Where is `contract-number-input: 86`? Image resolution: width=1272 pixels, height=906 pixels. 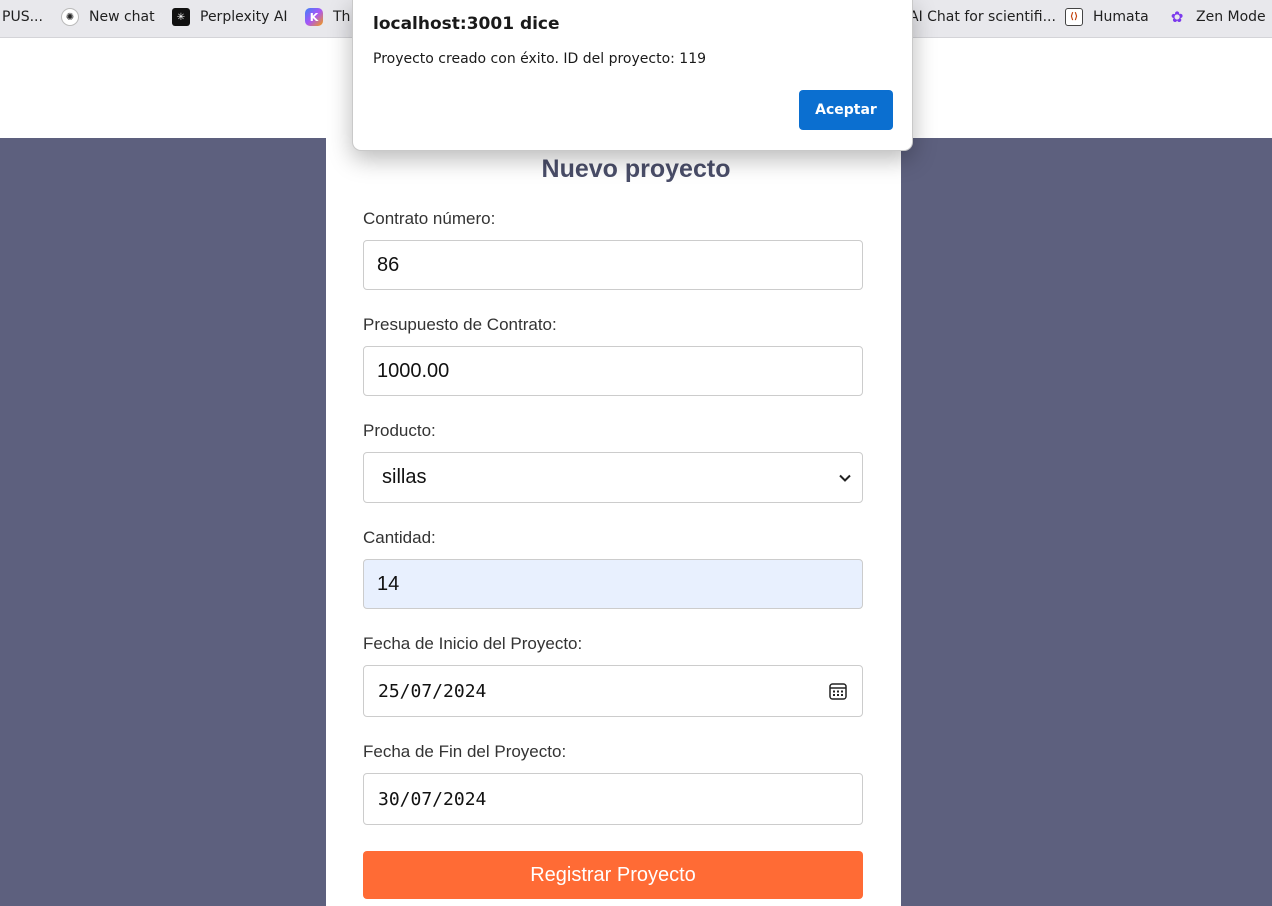
contract-number-input: 86 is located at coordinates (613, 265).